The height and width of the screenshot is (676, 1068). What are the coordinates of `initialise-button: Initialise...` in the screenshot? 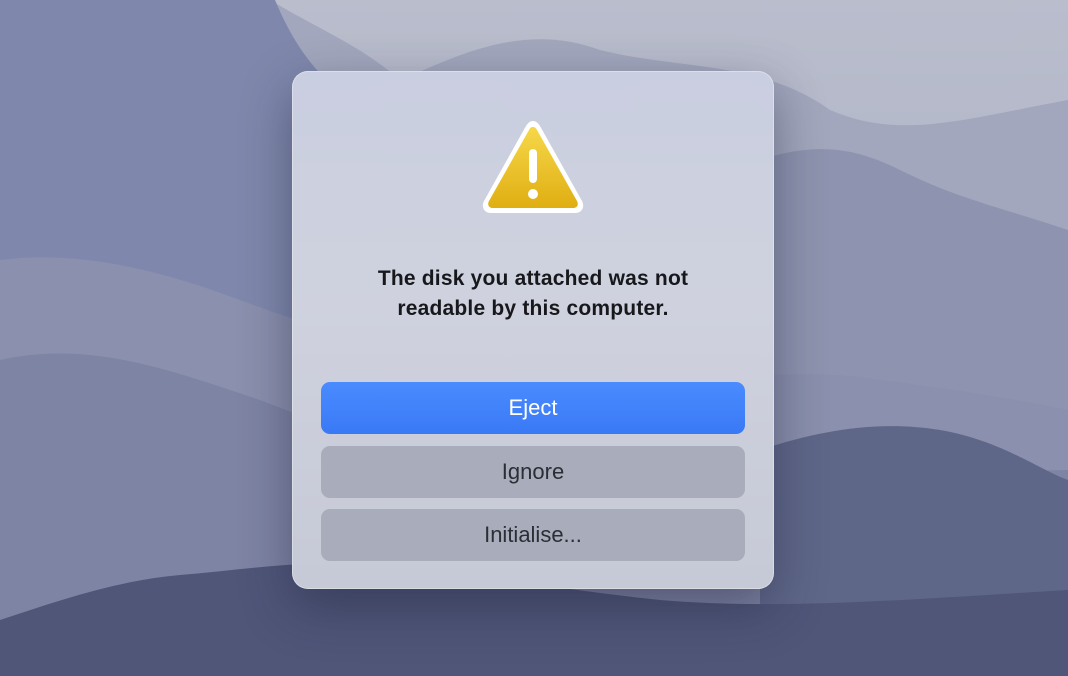 It's located at (533, 535).